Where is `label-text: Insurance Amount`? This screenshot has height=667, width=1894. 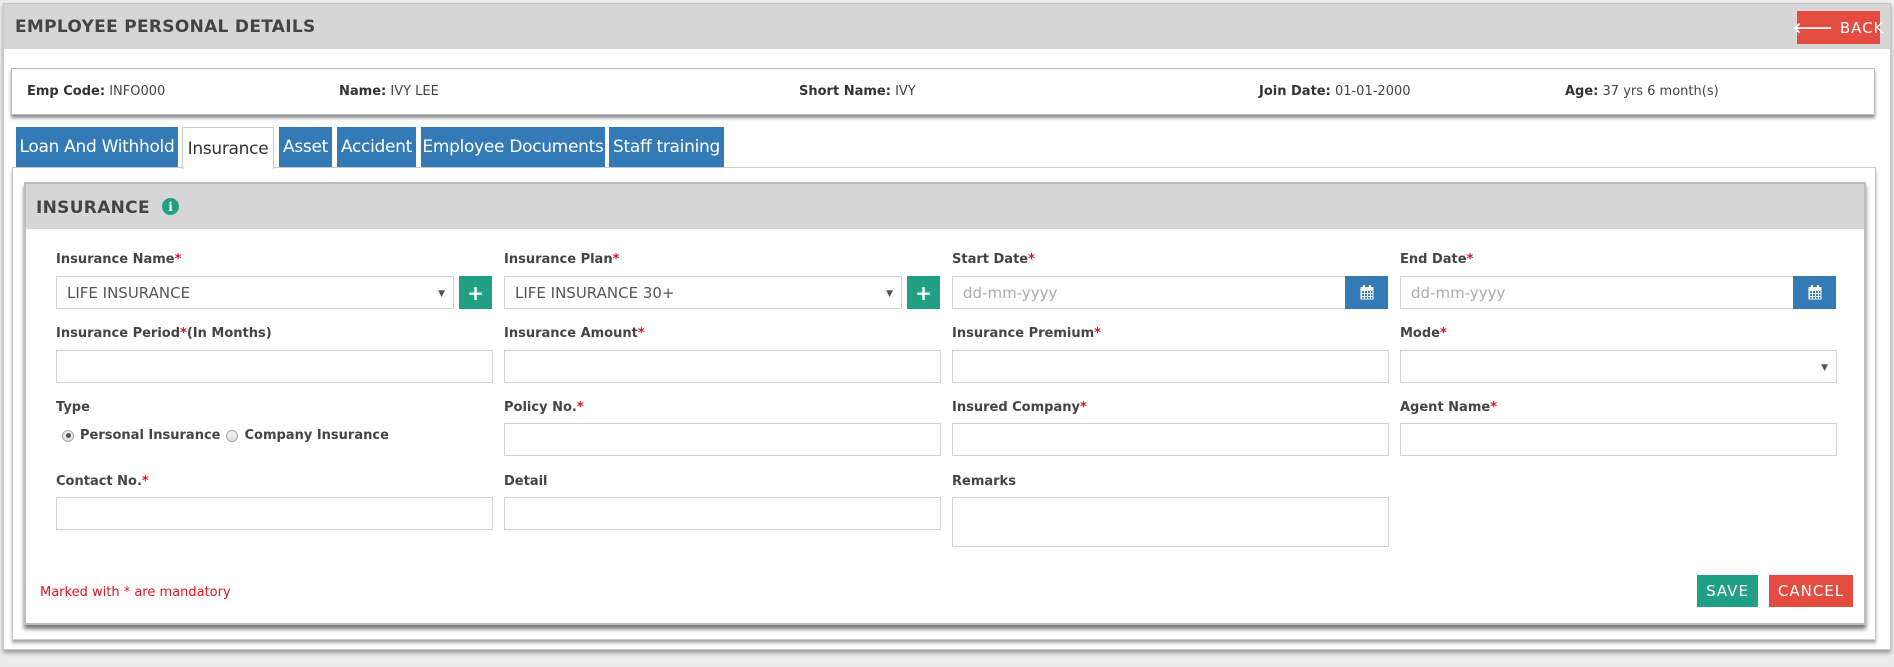 label-text: Insurance Amount is located at coordinates (571, 333).